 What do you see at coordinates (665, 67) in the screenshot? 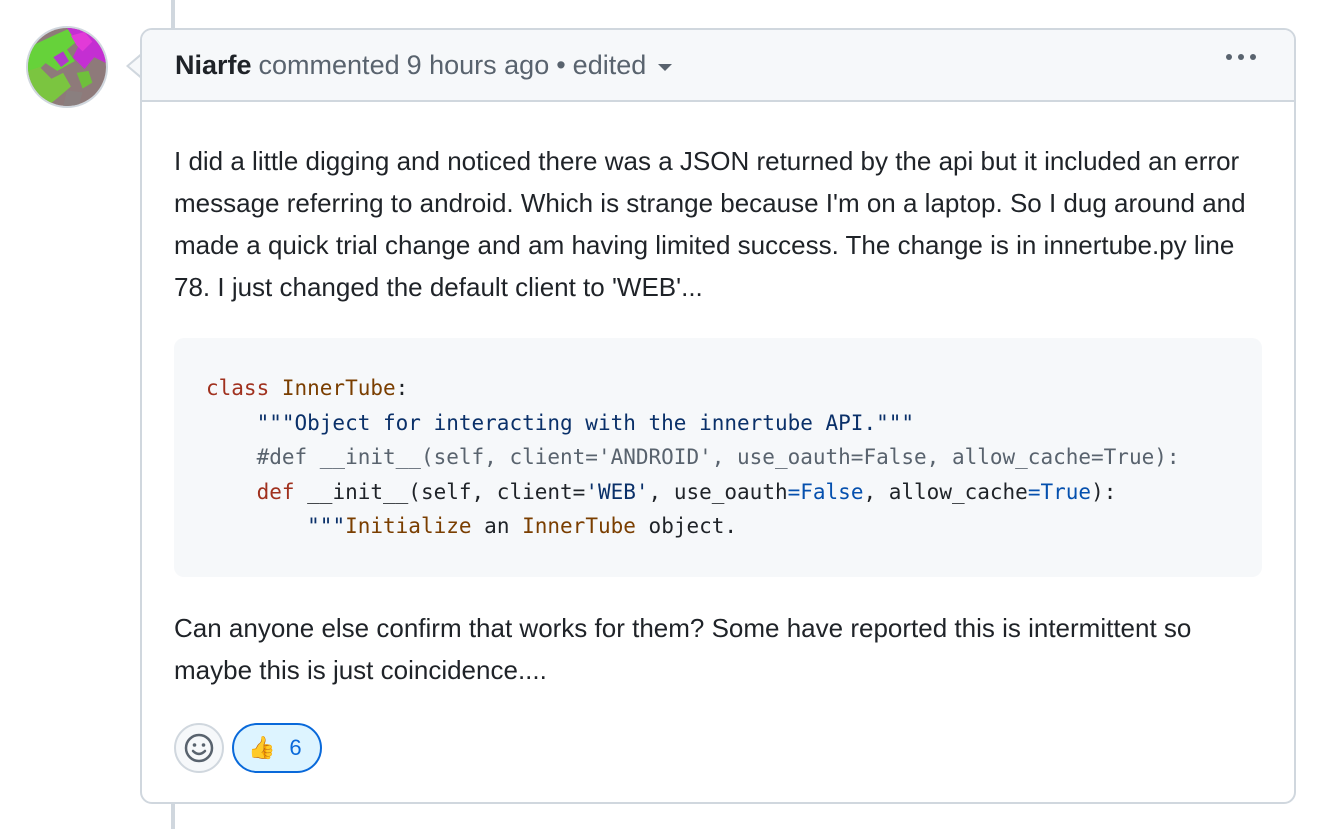
I see `edit-history-caret-icon` at bounding box center [665, 67].